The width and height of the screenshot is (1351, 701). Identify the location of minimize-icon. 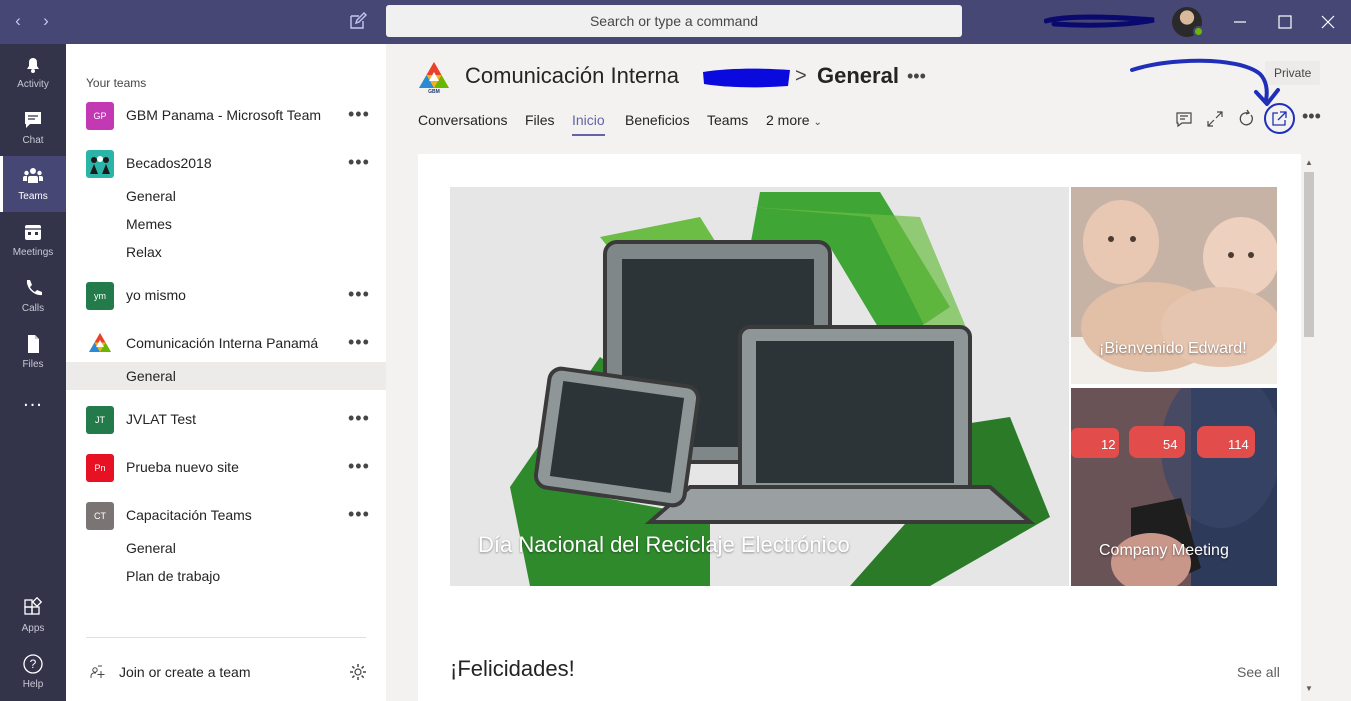
(1240, 22).